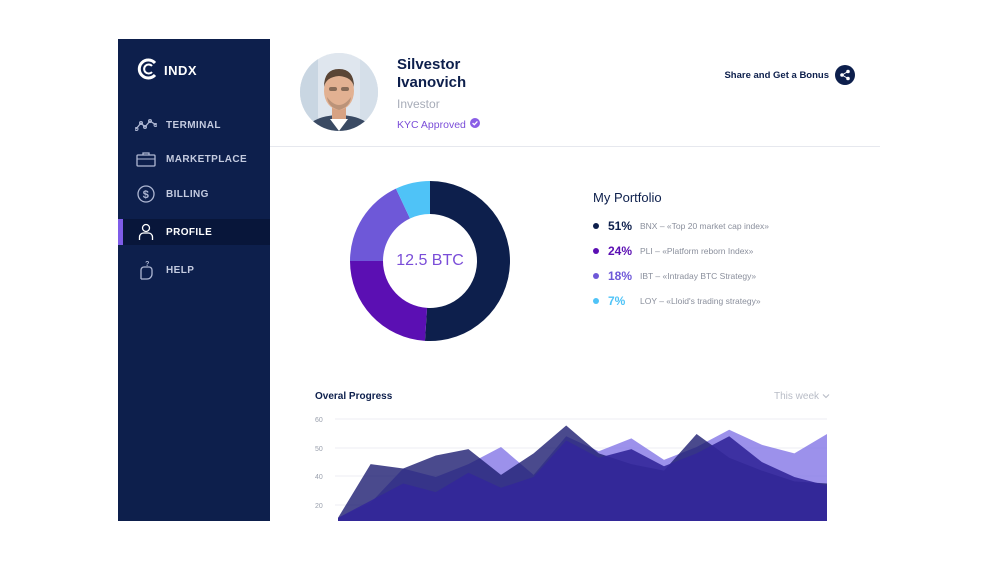 The width and height of the screenshot is (1000, 584). What do you see at coordinates (627, 197) in the screenshot?
I see `portfolio-title: My Portfolio` at bounding box center [627, 197].